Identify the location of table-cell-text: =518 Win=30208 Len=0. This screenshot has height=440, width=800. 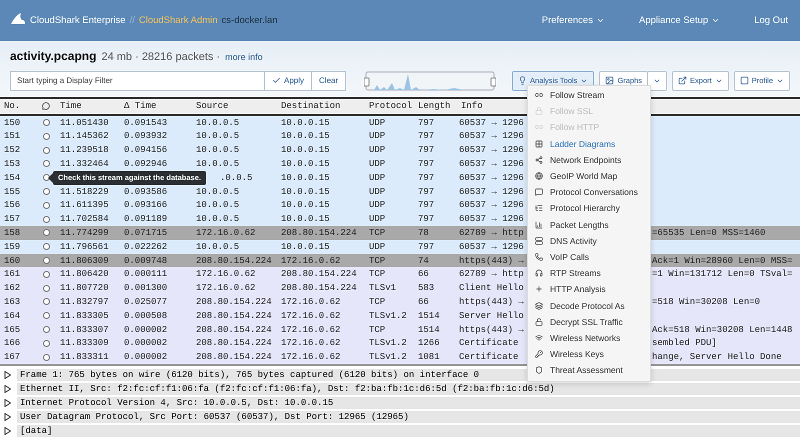
(705, 301).